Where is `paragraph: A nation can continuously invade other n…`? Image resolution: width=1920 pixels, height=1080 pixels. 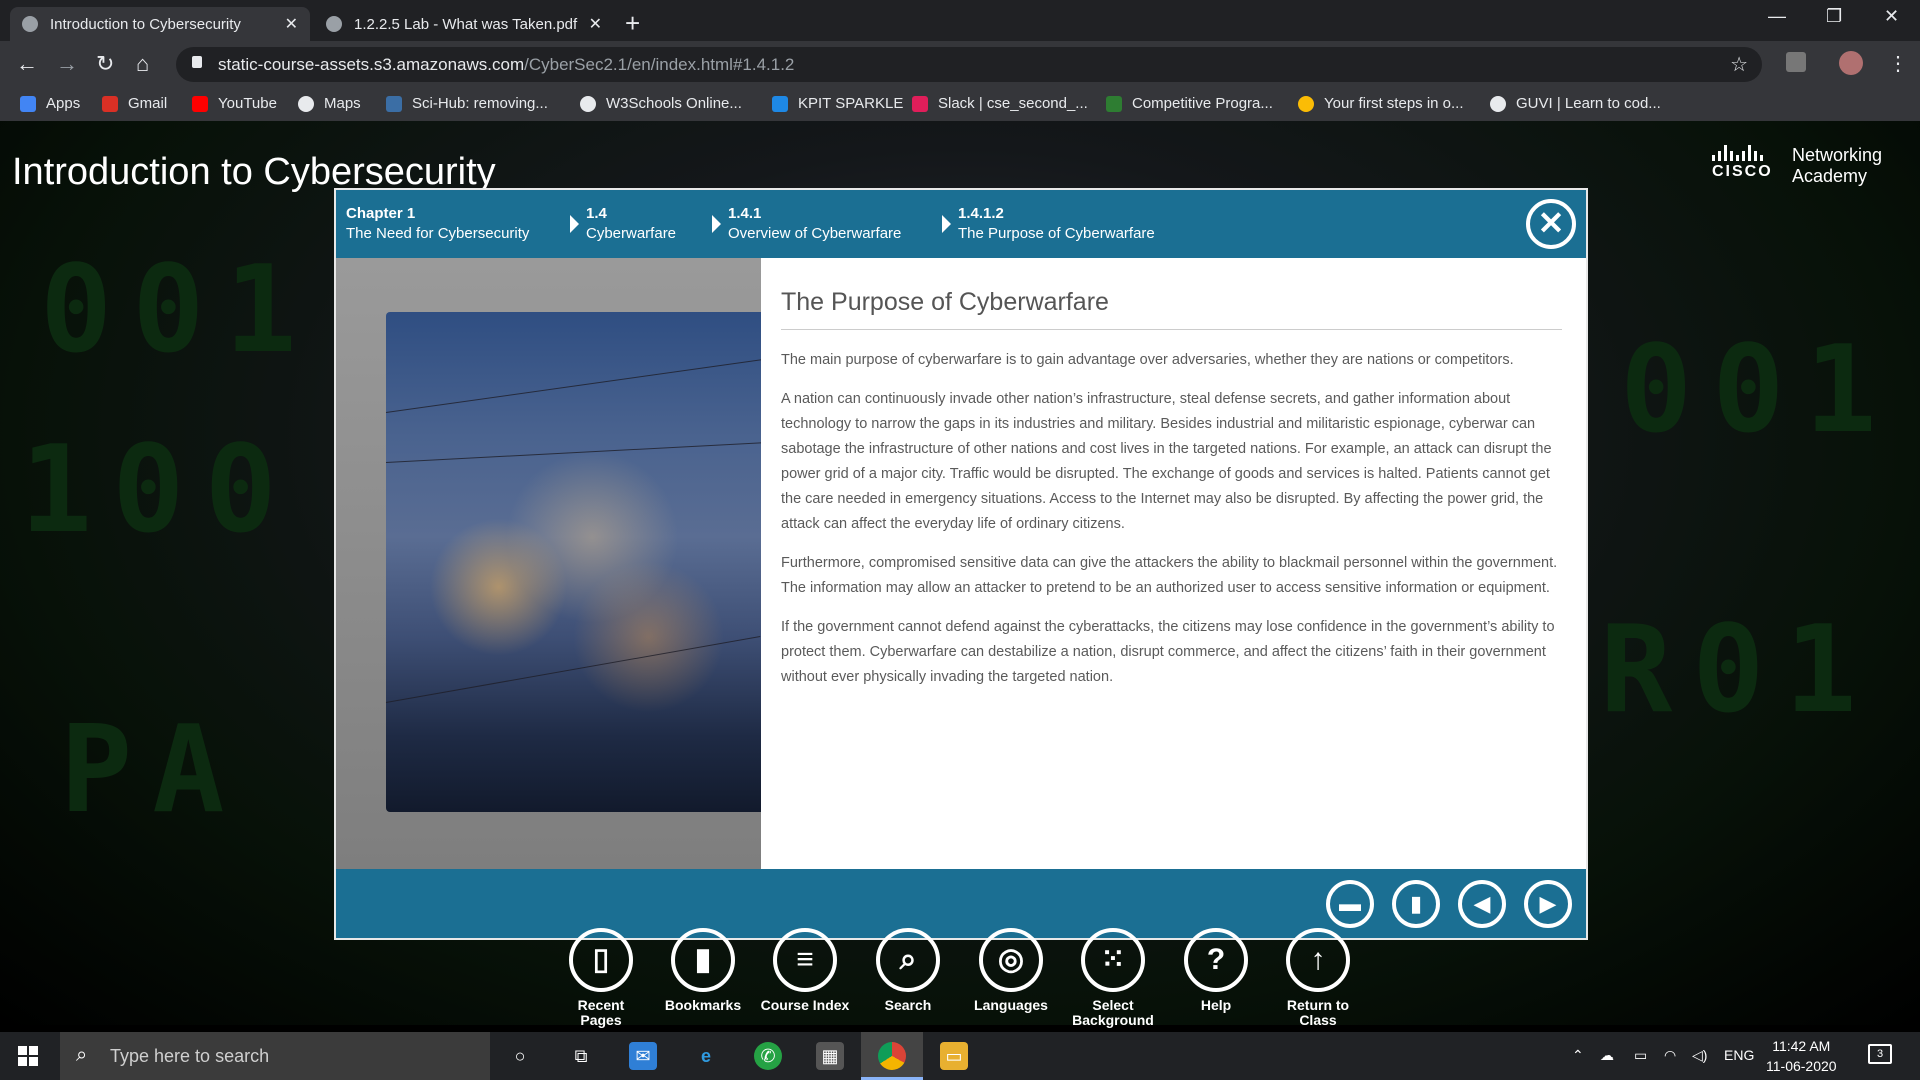 paragraph: A nation can continuously invade other n… is located at coordinates (1166, 461).